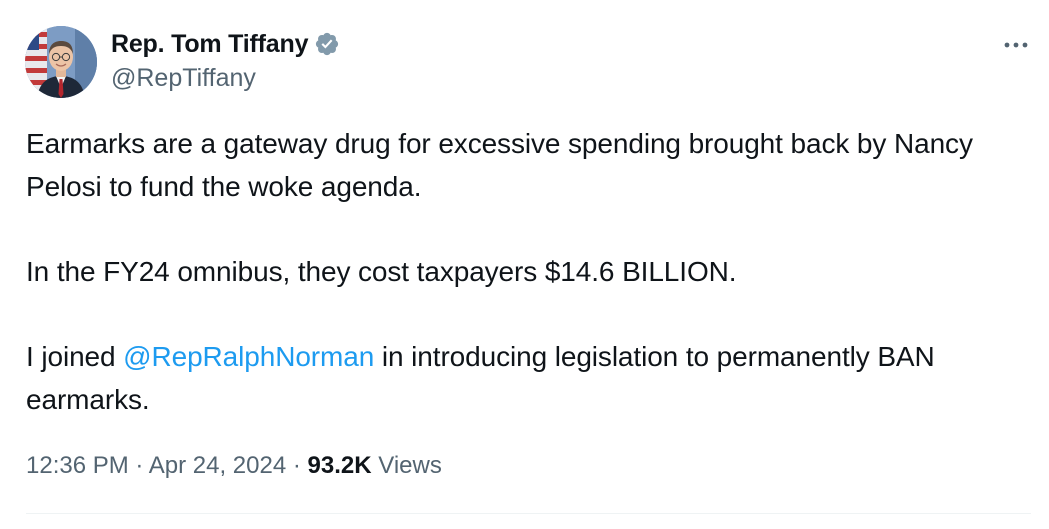 This screenshot has height=529, width=1049. What do you see at coordinates (528, 513) in the screenshot?
I see `divider` at bounding box center [528, 513].